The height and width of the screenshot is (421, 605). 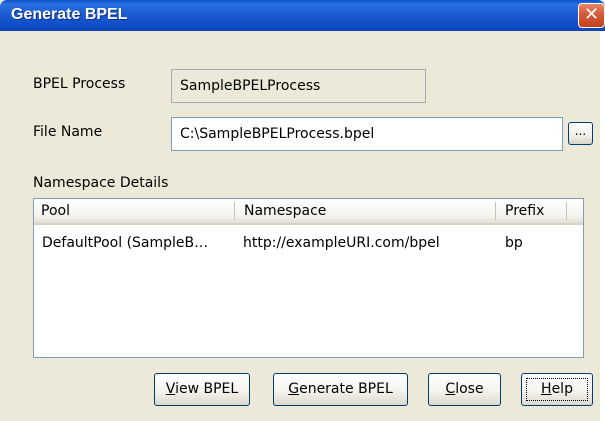 What do you see at coordinates (68, 132) in the screenshot?
I see `file-name-label: File Name` at bounding box center [68, 132].